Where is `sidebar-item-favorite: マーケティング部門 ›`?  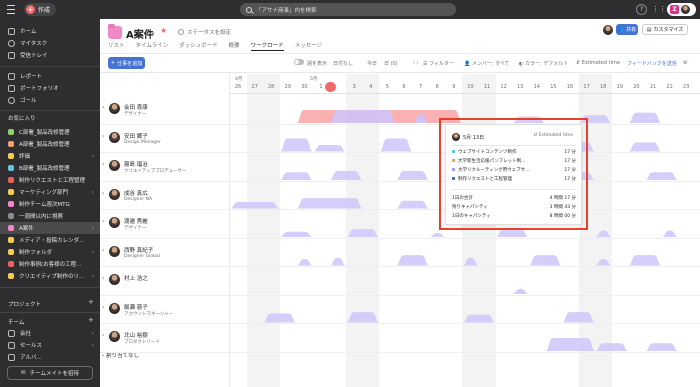
sidebar-item-favorite: マーケティング部門 › is located at coordinates (50, 192).